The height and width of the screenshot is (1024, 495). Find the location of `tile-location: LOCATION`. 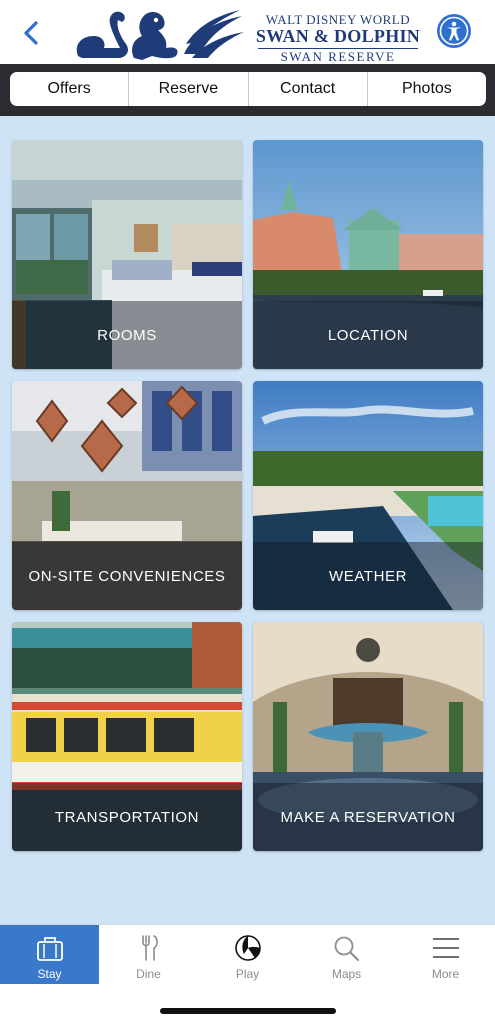

tile-location: LOCATION is located at coordinates (368, 254).